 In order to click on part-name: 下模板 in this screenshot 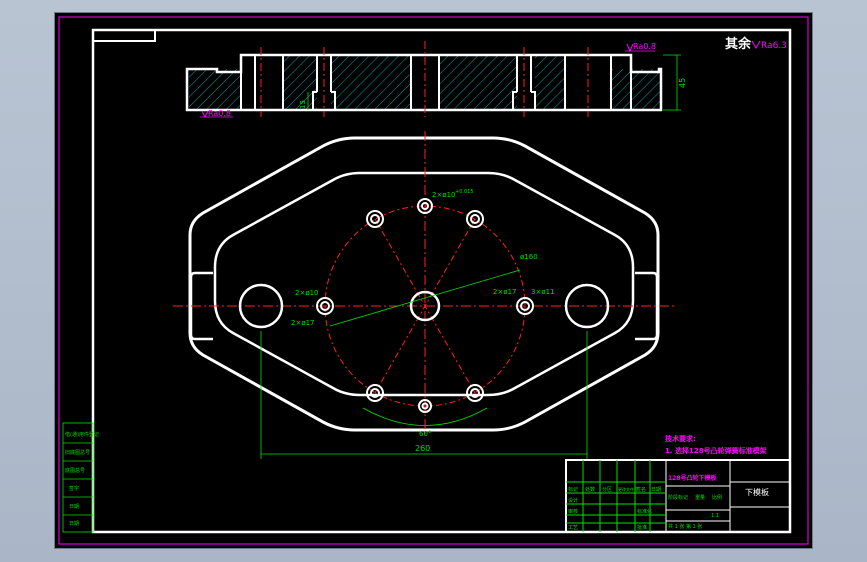, I will do `click(757, 492)`.